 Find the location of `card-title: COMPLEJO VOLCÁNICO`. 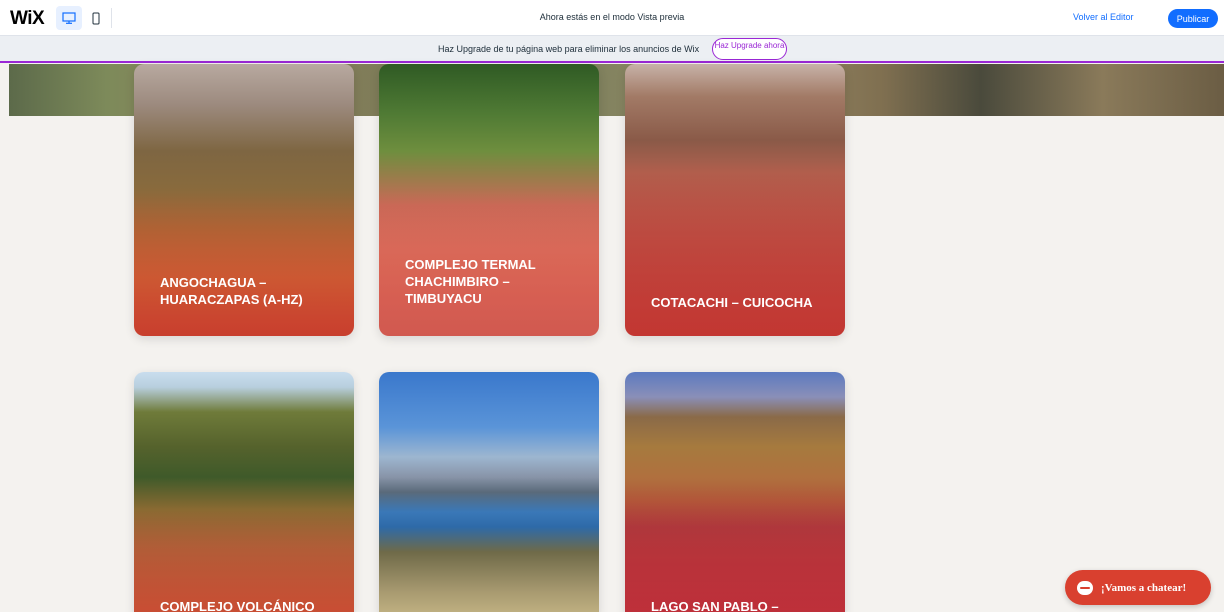

card-title: COMPLEJO VOLCÁNICO is located at coordinates (237, 605).